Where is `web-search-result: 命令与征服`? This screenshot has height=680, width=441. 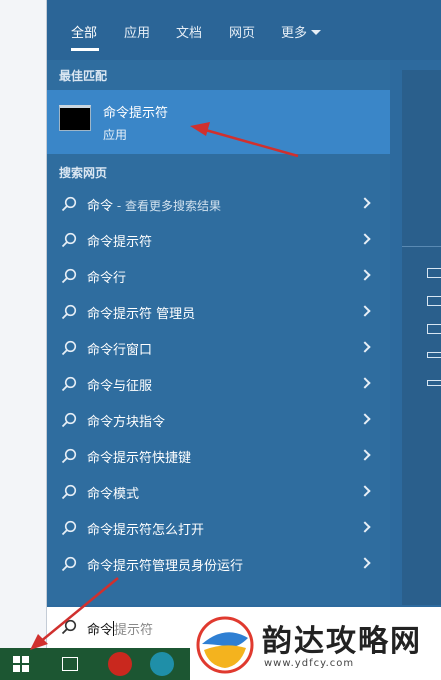 web-search-result: 命令与征服 is located at coordinates (218, 384).